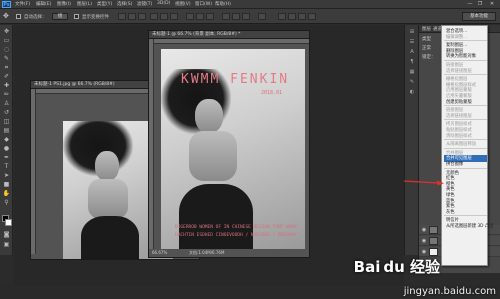 The image size is (500, 299). I want to click on horizontal-ruler, so click(231, 41).